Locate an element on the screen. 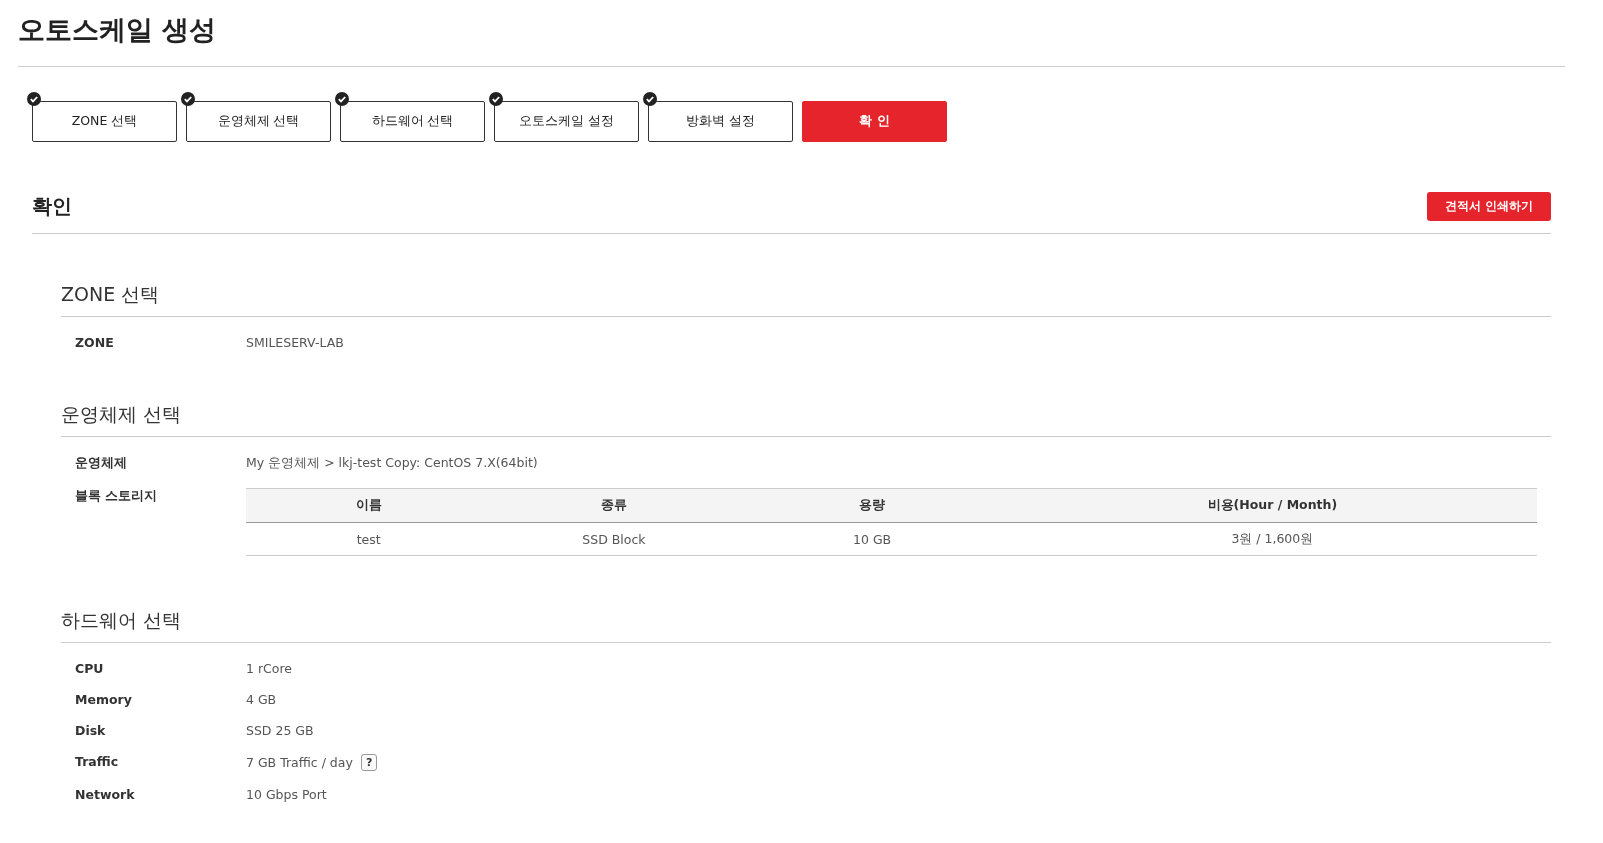 This screenshot has width=1603, height=843. field-value: My 운영체제 > lkj-test Copy: CentOS 7.X(64bit) is located at coordinates (392, 463).